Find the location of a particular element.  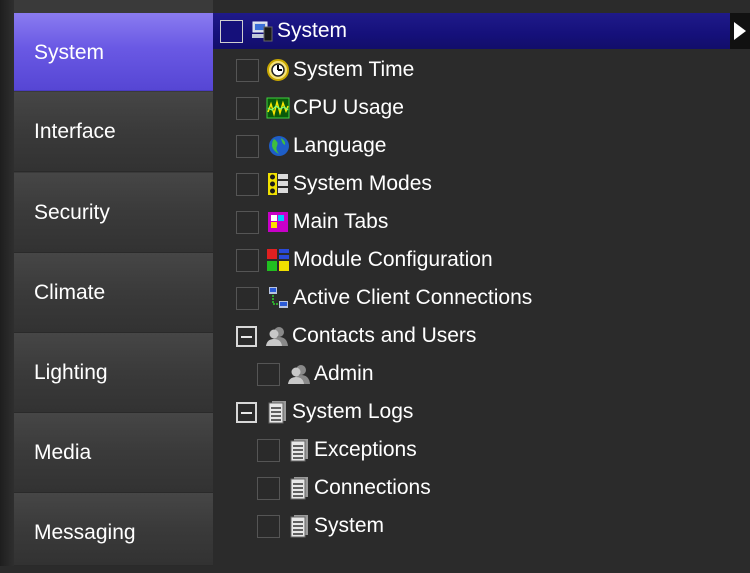

tree-item-system-logs: System Logs is located at coordinates (324, 412).